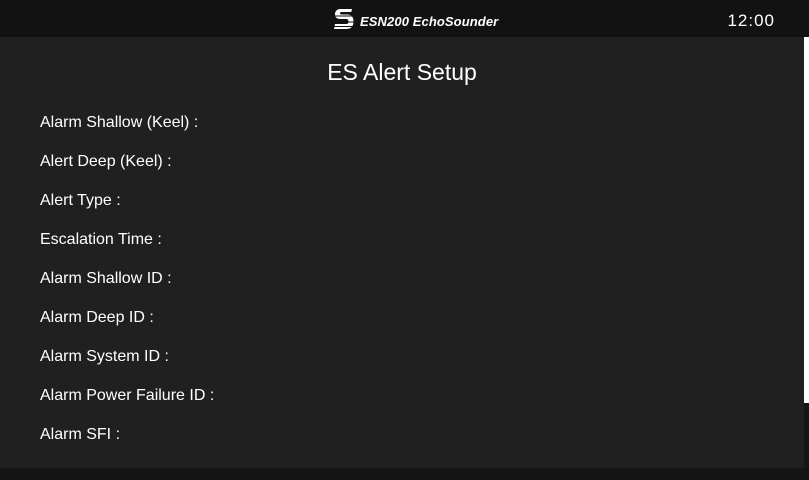  Describe the element at coordinates (80, 200) in the screenshot. I see `field-label: Alert Type :` at that location.